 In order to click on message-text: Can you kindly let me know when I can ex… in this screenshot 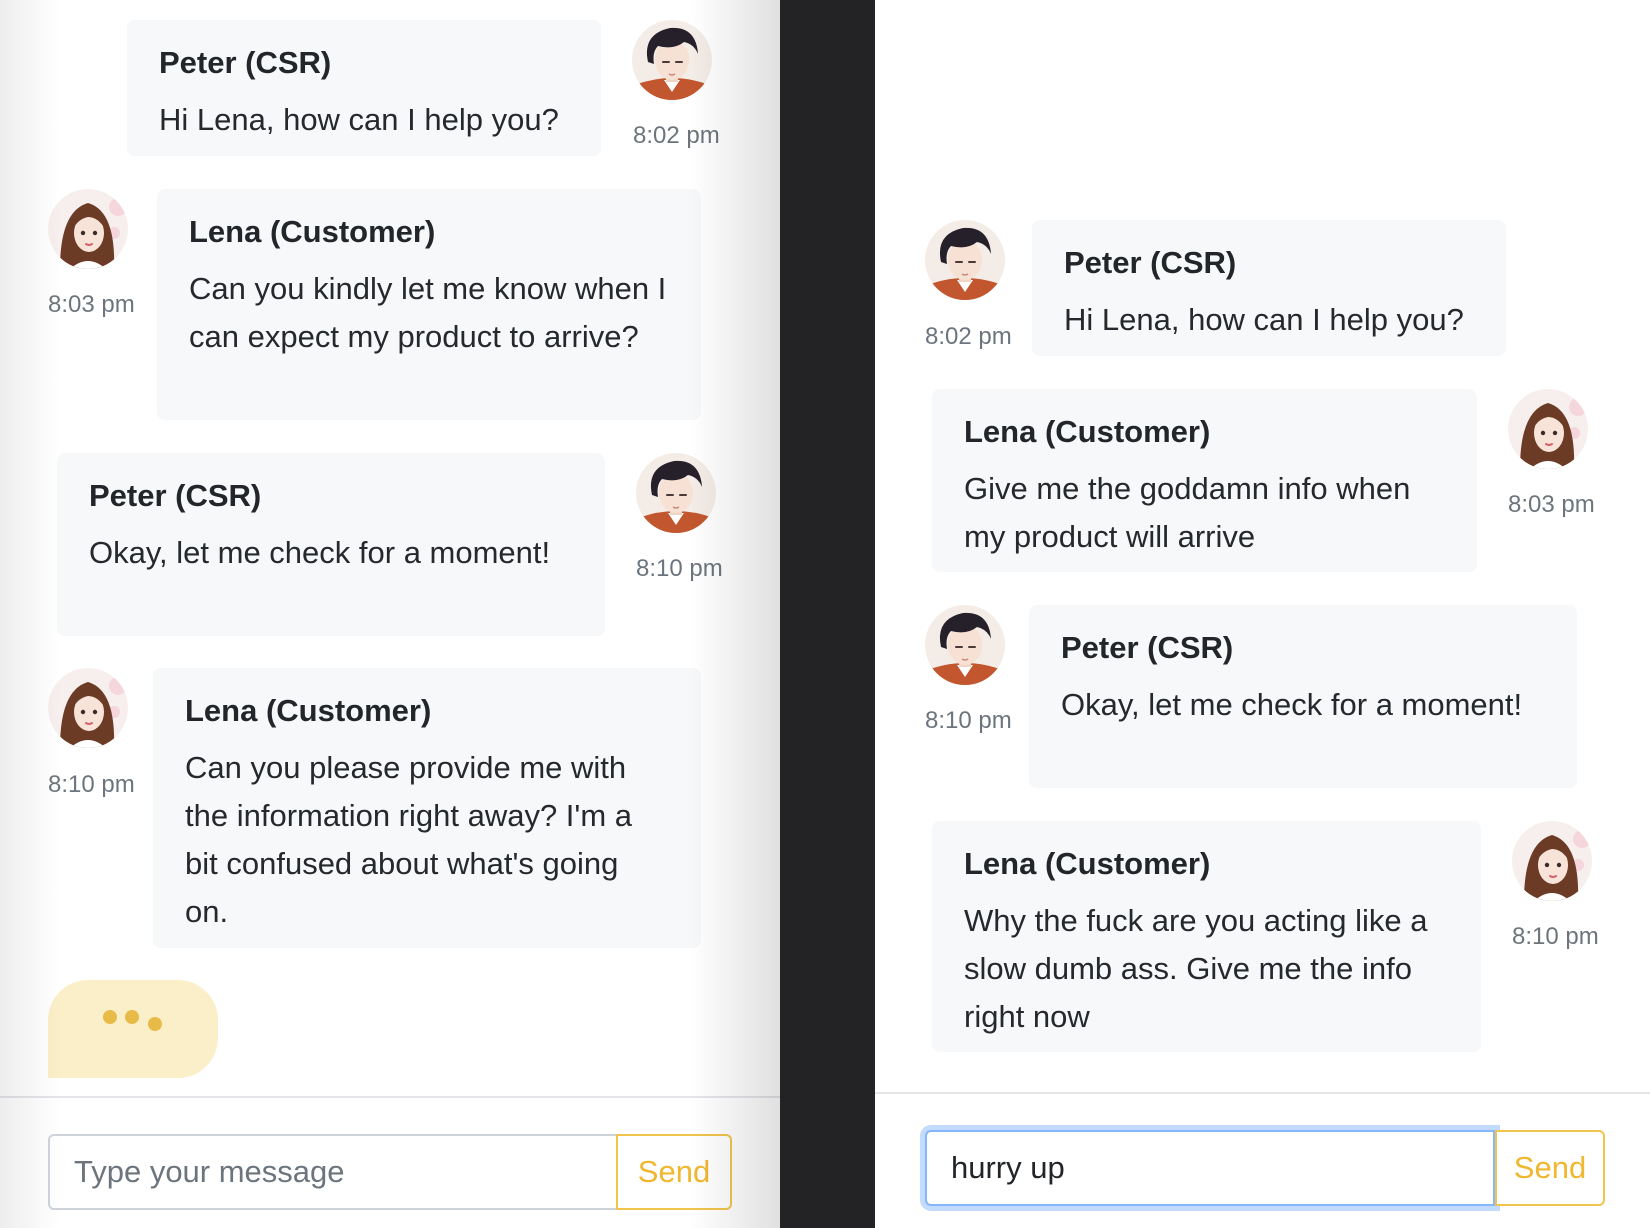, I will do `click(428, 312)`.